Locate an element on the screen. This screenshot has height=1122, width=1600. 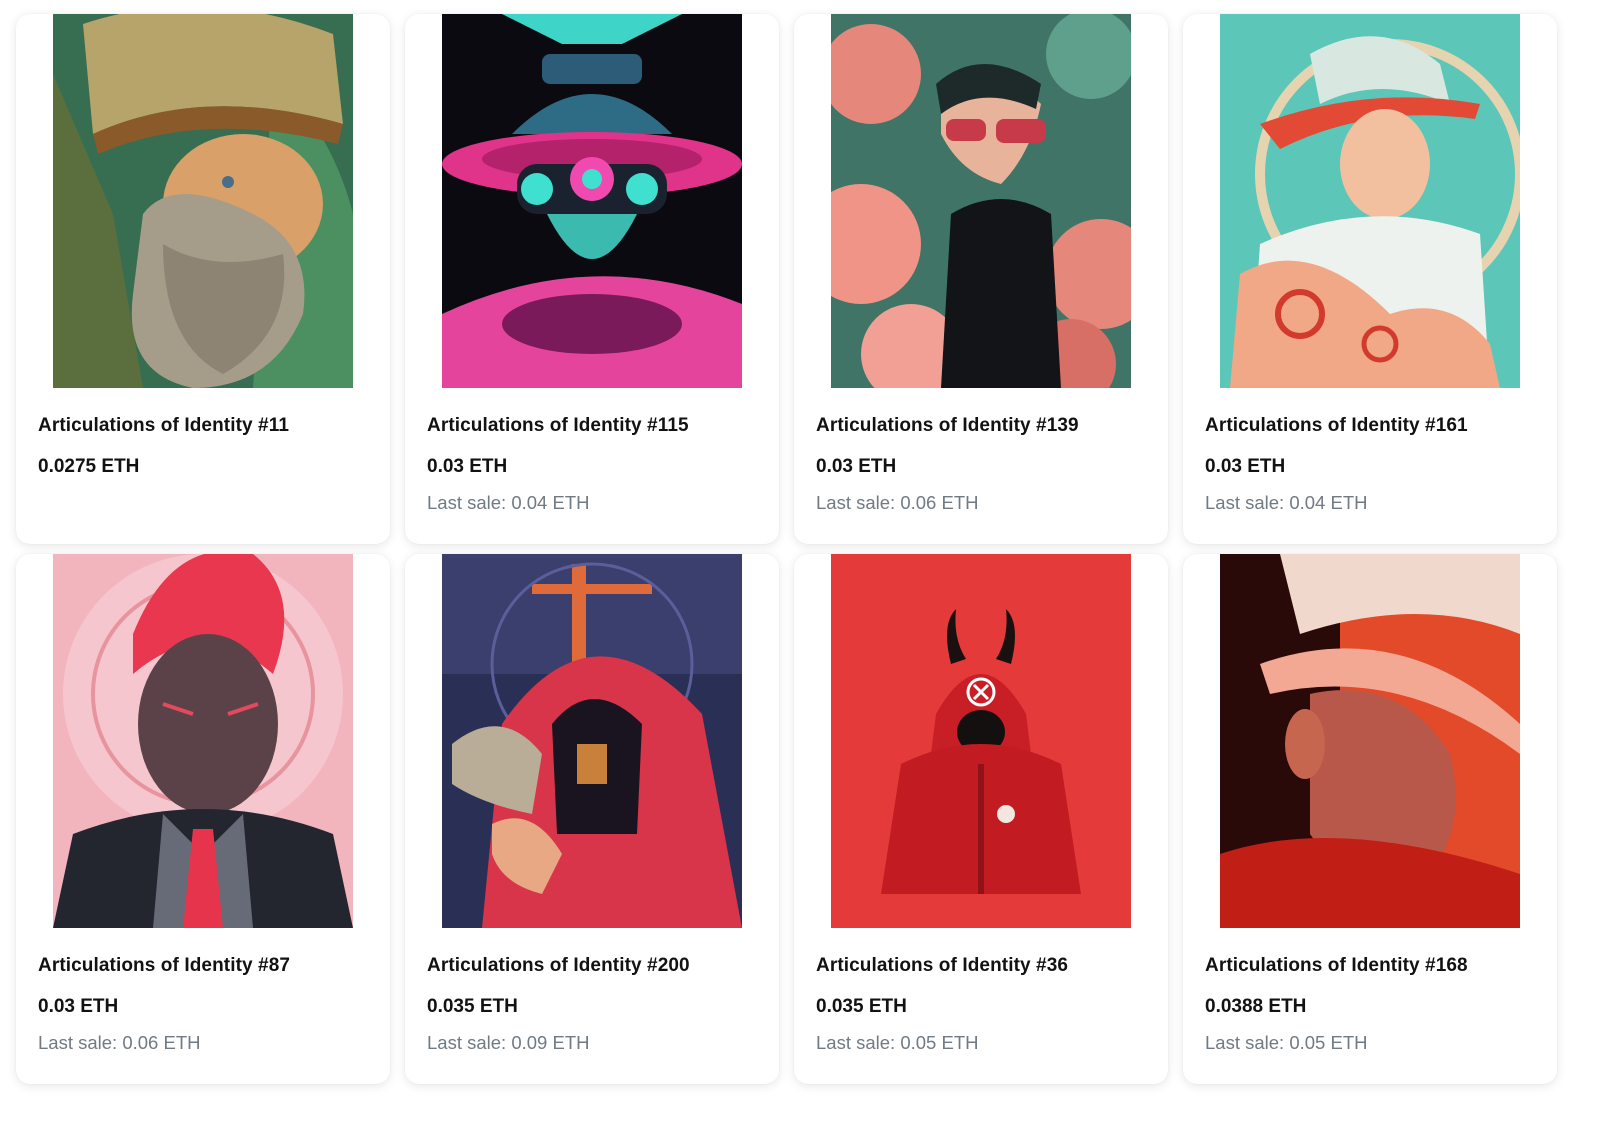
nft-image-red-hair-suit is located at coordinates (203, 741).